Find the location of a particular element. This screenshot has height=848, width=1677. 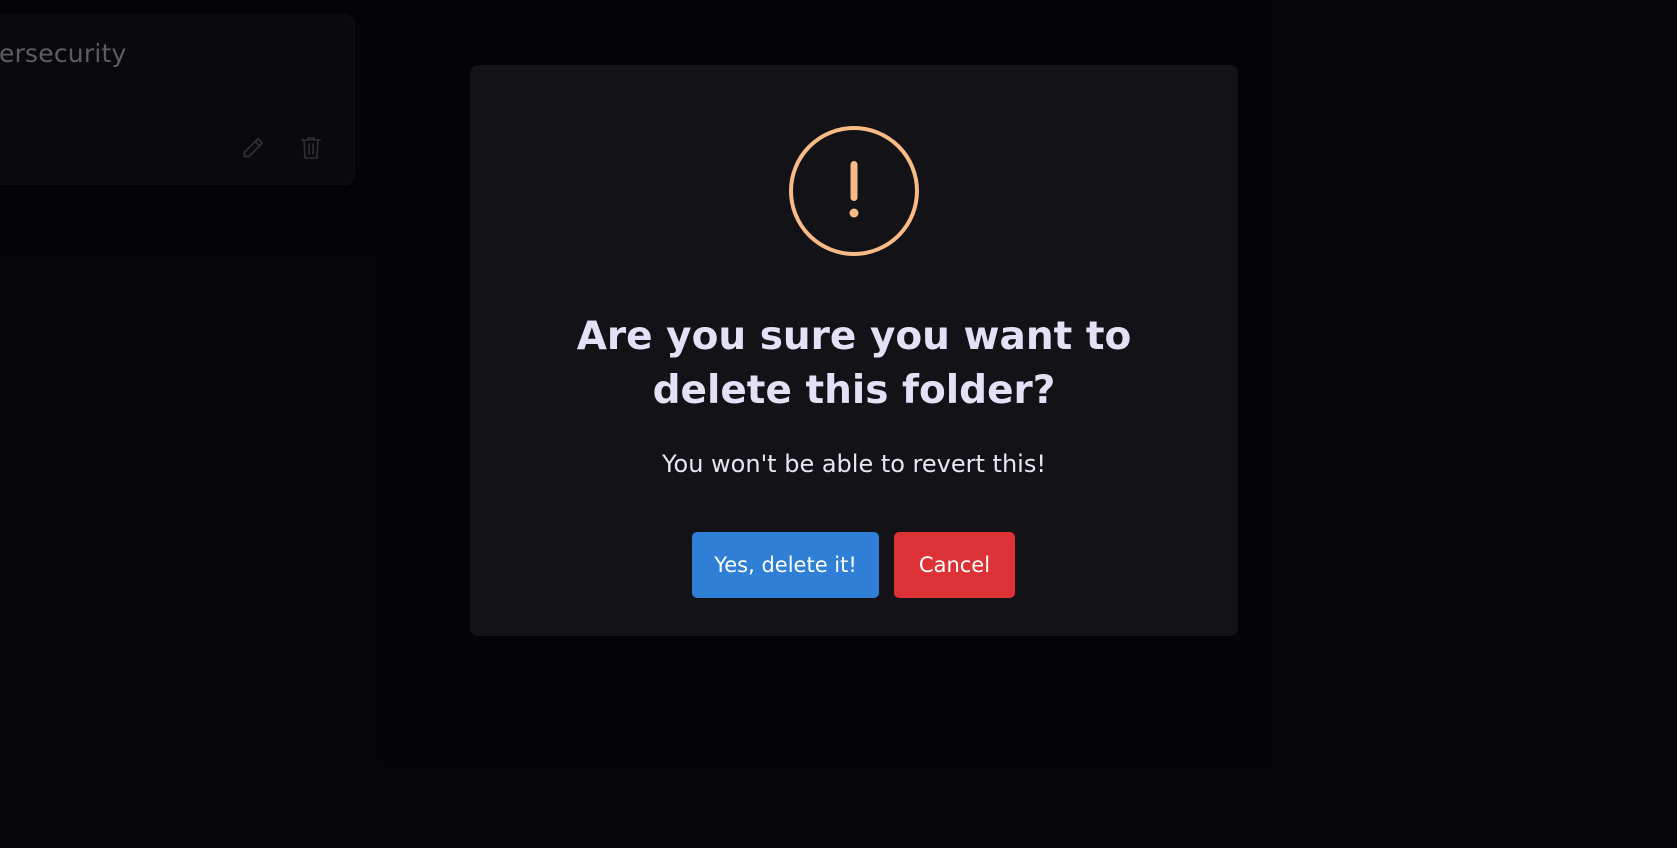

dialog-message: You won't be able to revert this! is located at coordinates (854, 464).